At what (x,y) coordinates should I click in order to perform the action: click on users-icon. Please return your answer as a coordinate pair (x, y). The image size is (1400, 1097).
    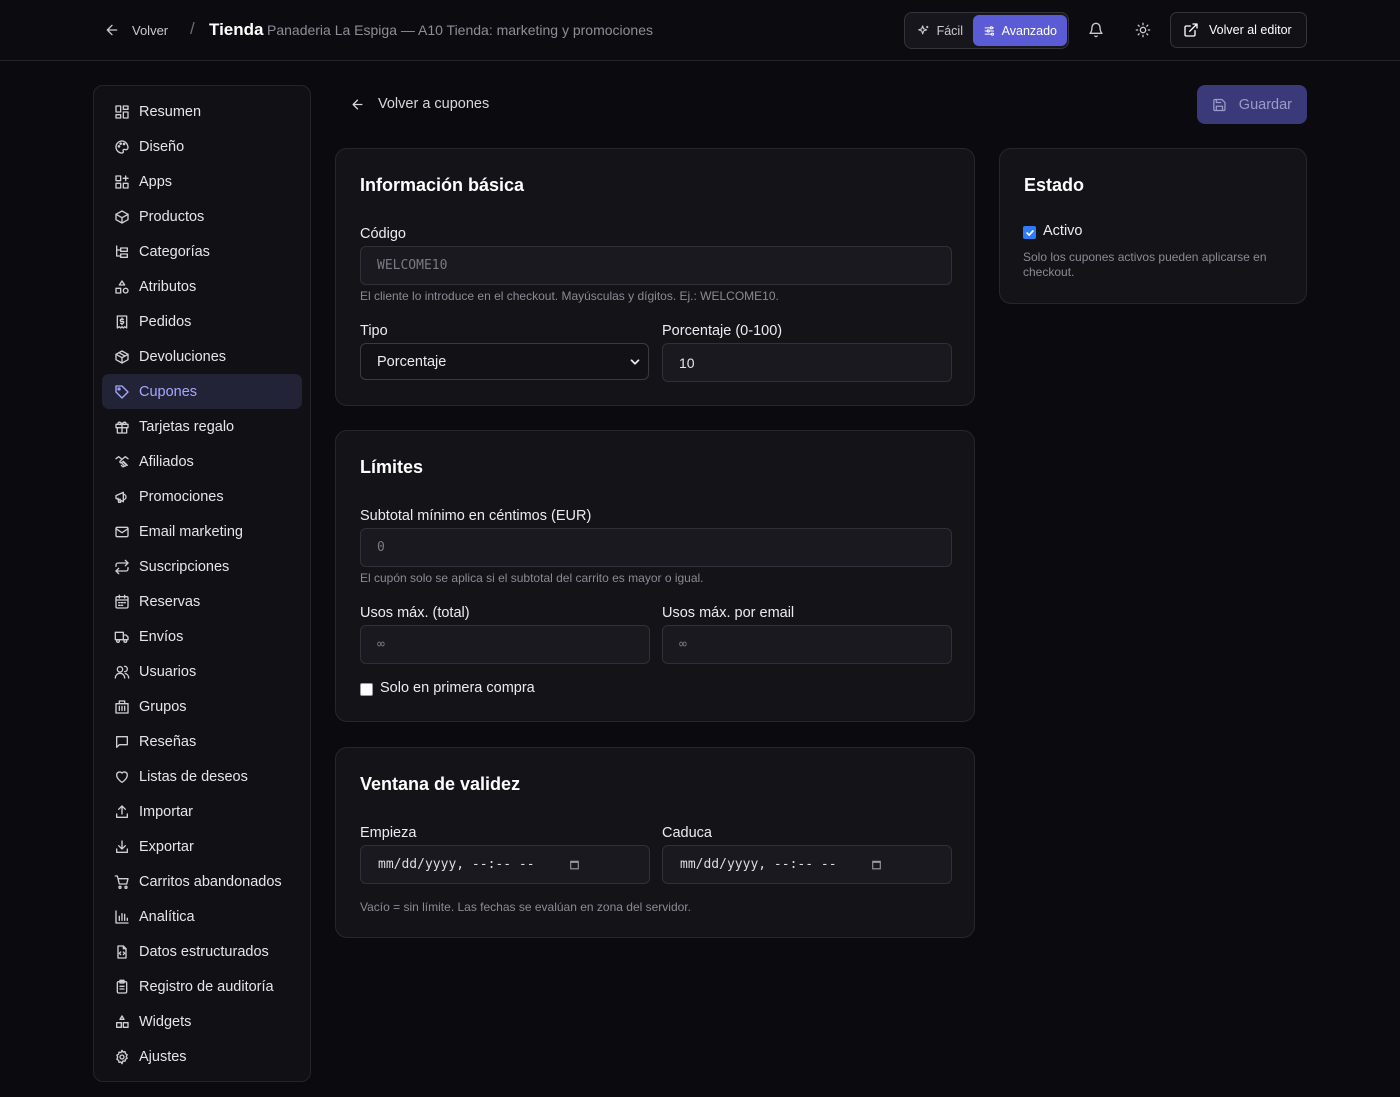
    Looking at the image, I should click on (122, 672).